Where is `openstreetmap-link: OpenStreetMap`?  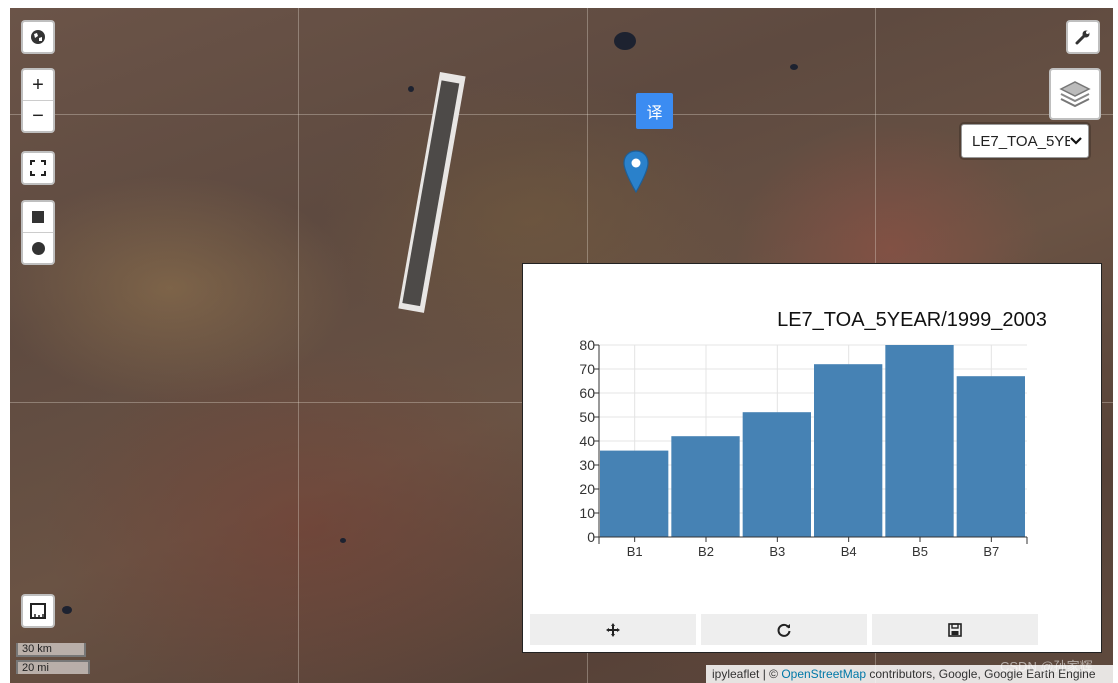 openstreetmap-link: OpenStreetMap is located at coordinates (823, 674).